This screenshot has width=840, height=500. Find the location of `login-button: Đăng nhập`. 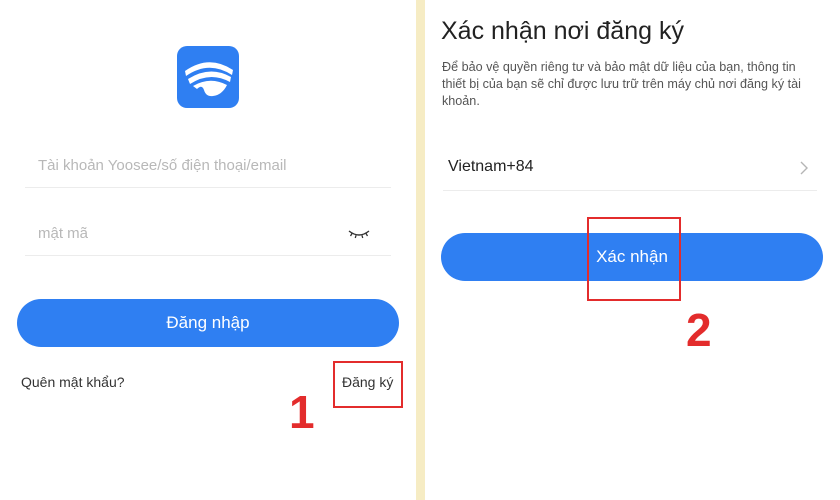

login-button: Đăng nhập is located at coordinates (208, 323).